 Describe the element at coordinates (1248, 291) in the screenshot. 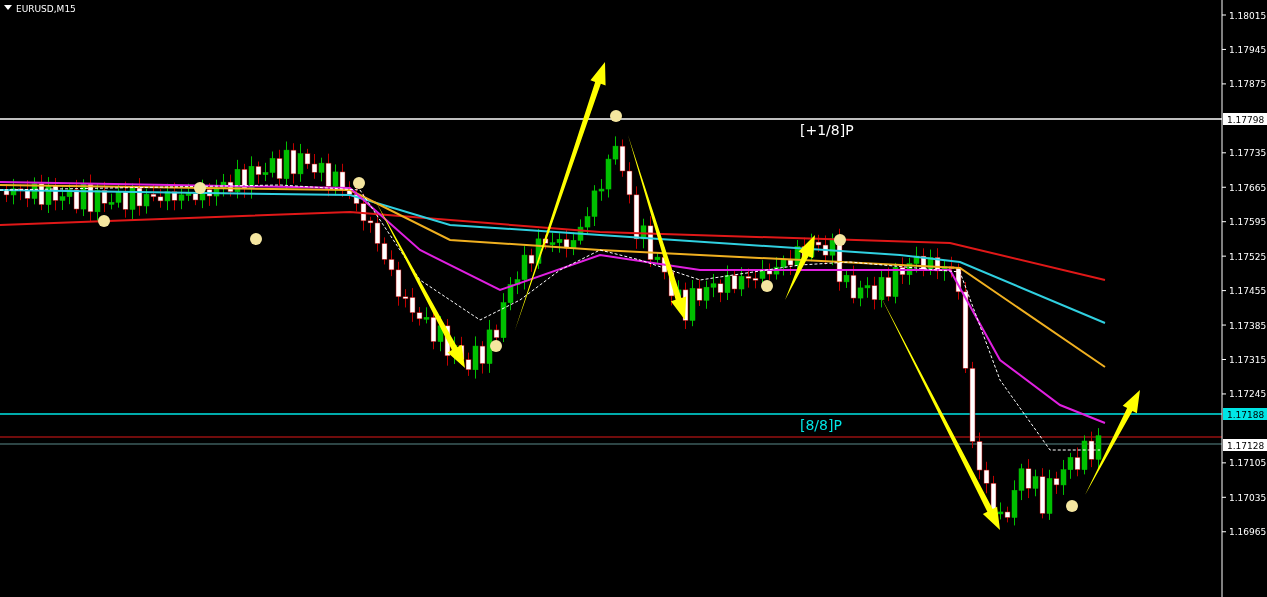

I see `price-label: 1.17455` at that location.